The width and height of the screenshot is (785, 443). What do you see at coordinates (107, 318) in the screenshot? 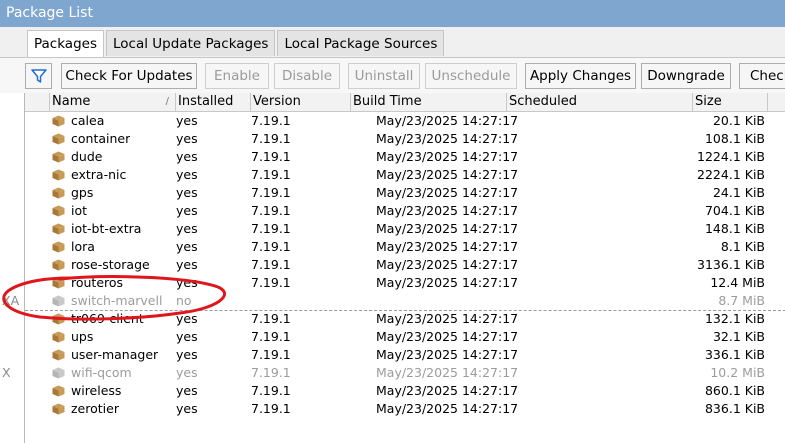
I see `package-name: tr069-client` at bounding box center [107, 318].